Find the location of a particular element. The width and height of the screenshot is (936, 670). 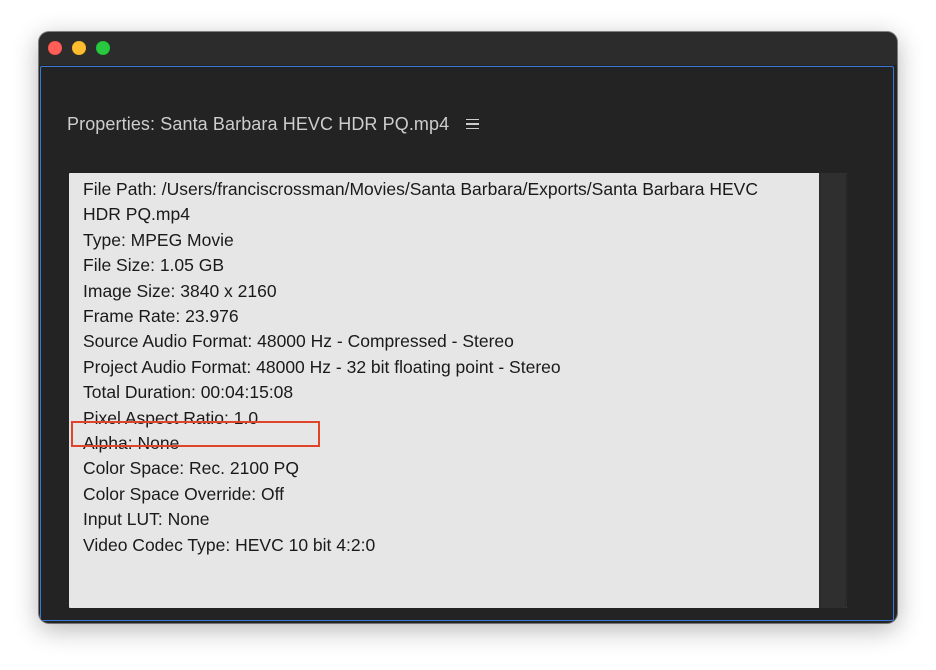

property-line-color-space: Color Space: Rec. 2100 PQ is located at coordinates (191, 468).